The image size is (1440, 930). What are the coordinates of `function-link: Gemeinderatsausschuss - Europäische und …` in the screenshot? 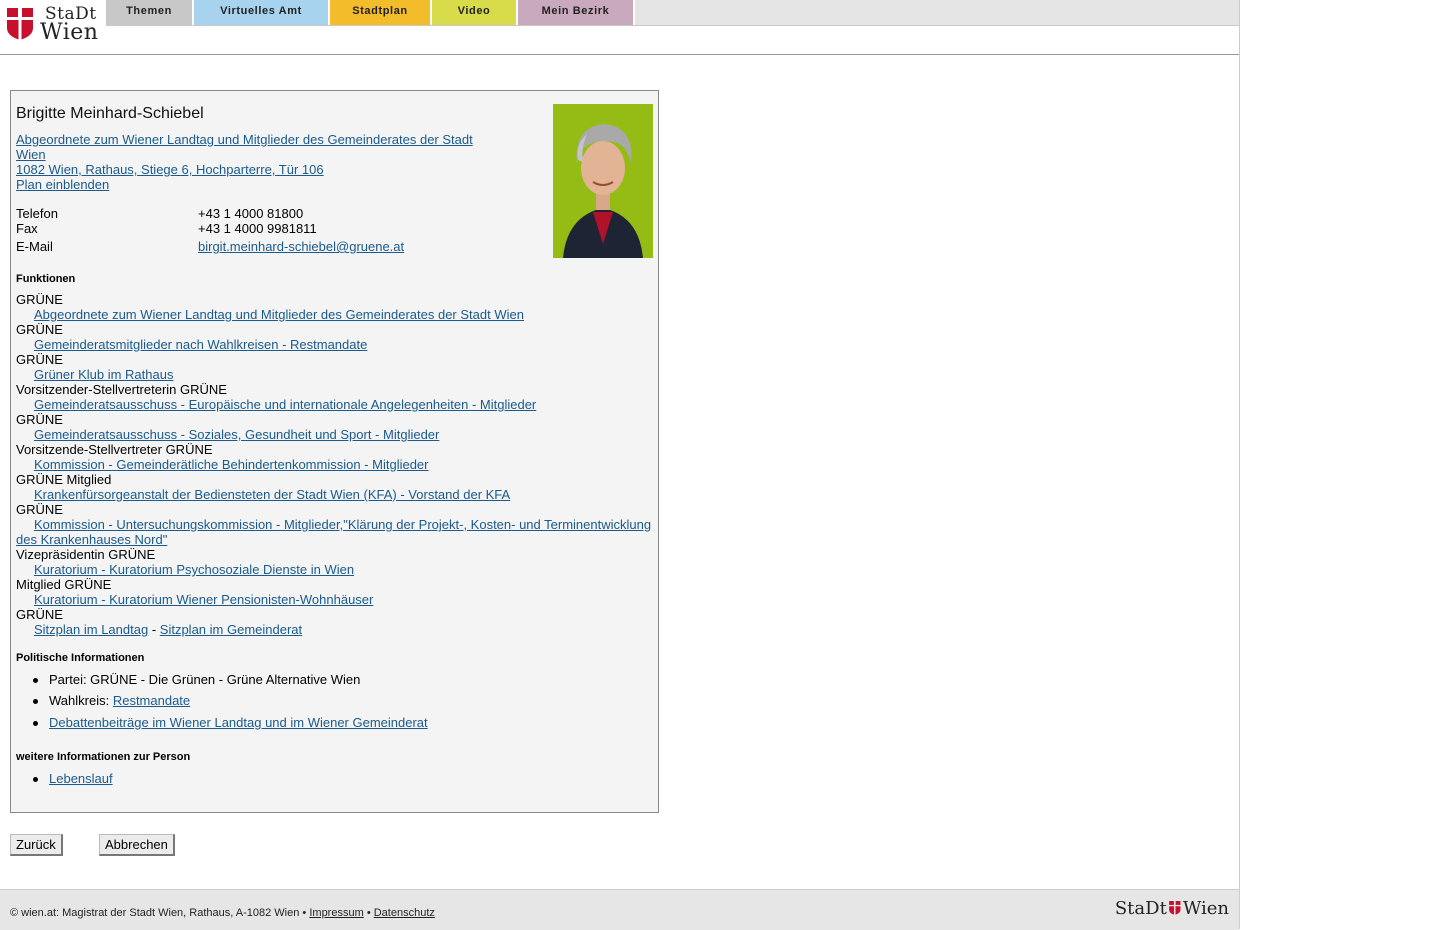 It's located at (285, 404).